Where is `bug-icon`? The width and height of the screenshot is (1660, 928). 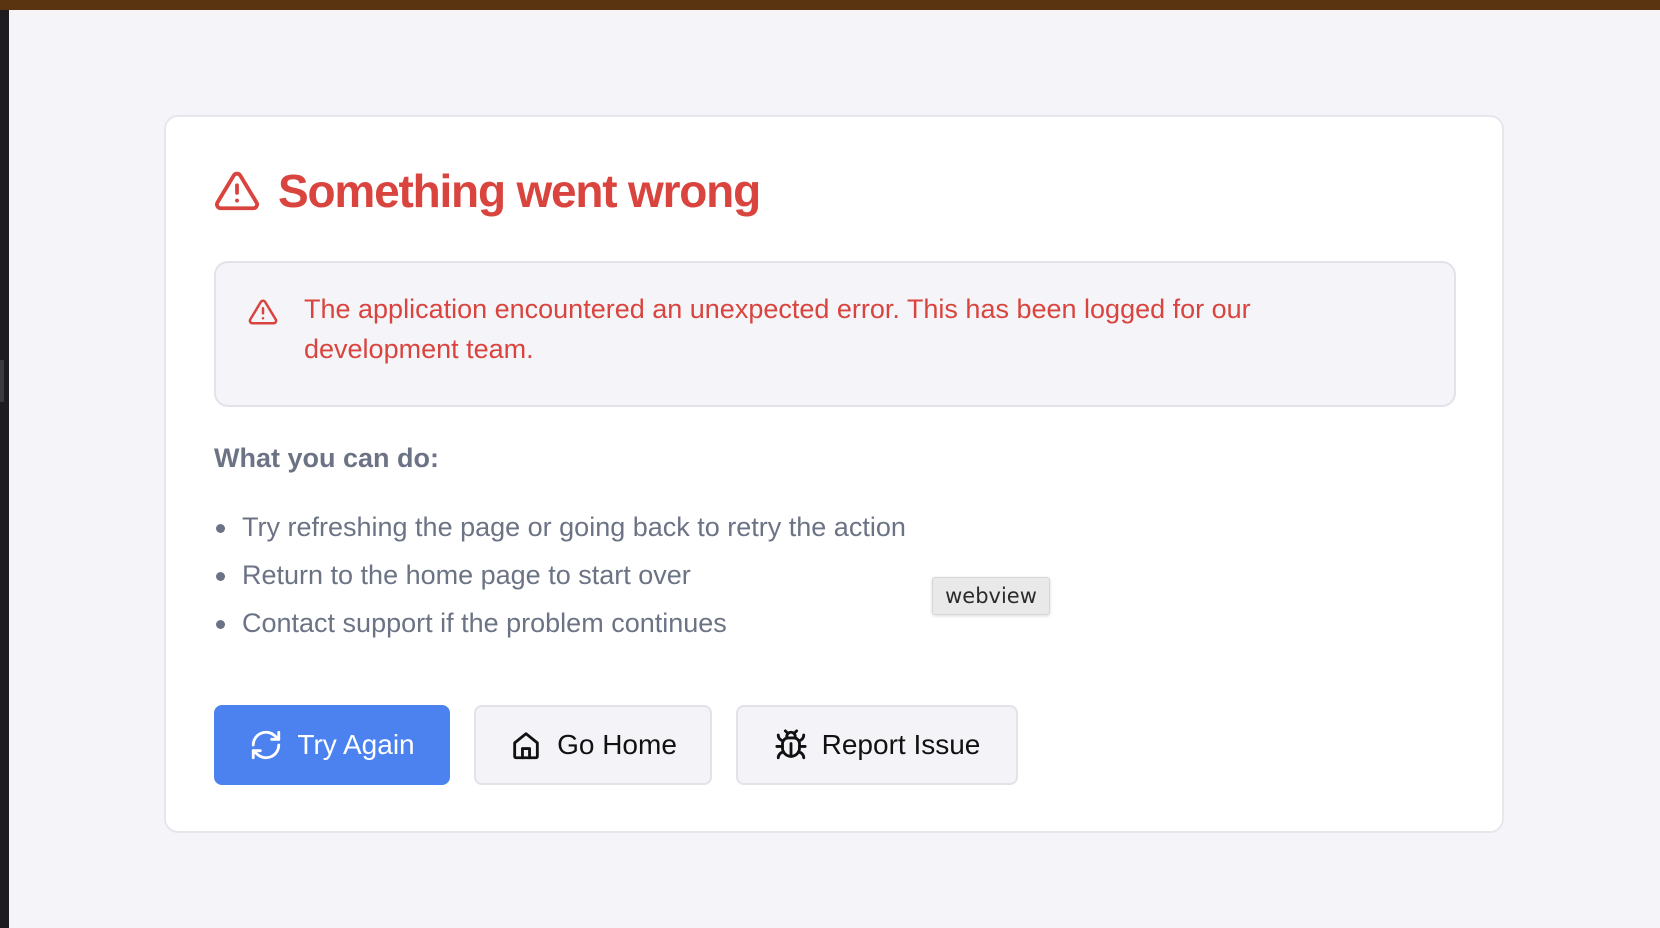
bug-icon is located at coordinates (791, 745).